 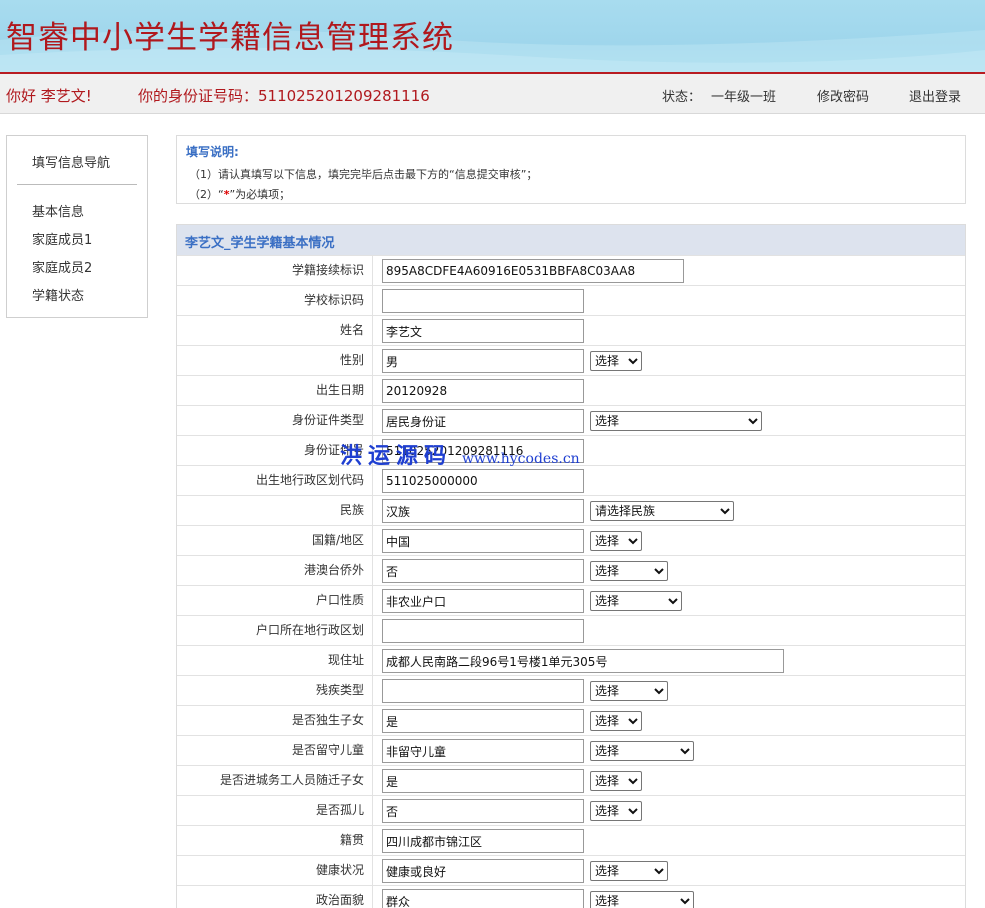 I want to click on ethnicity-select: 请选择民族, so click(x=662, y=511).